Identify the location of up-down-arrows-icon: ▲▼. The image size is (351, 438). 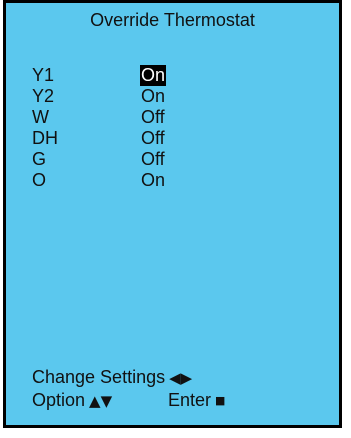
(101, 401).